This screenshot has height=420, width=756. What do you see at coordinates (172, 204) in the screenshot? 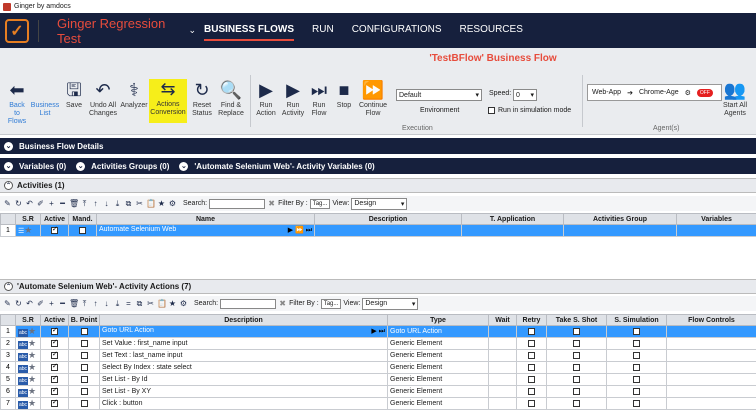
I see `settings-icon: ⚙` at bounding box center [172, 204].